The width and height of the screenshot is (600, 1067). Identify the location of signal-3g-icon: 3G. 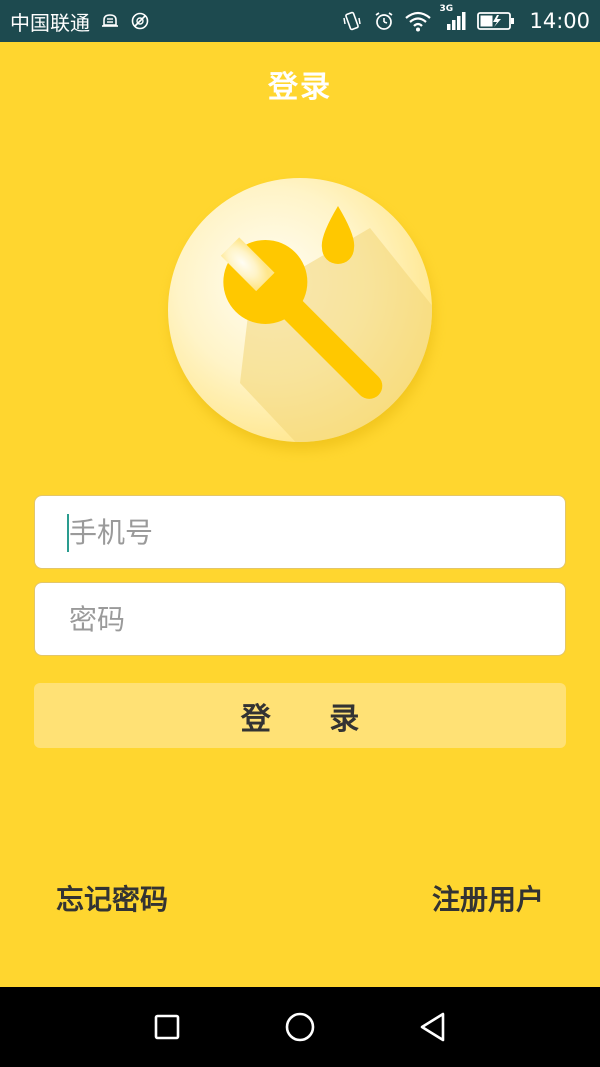
(453, 18).